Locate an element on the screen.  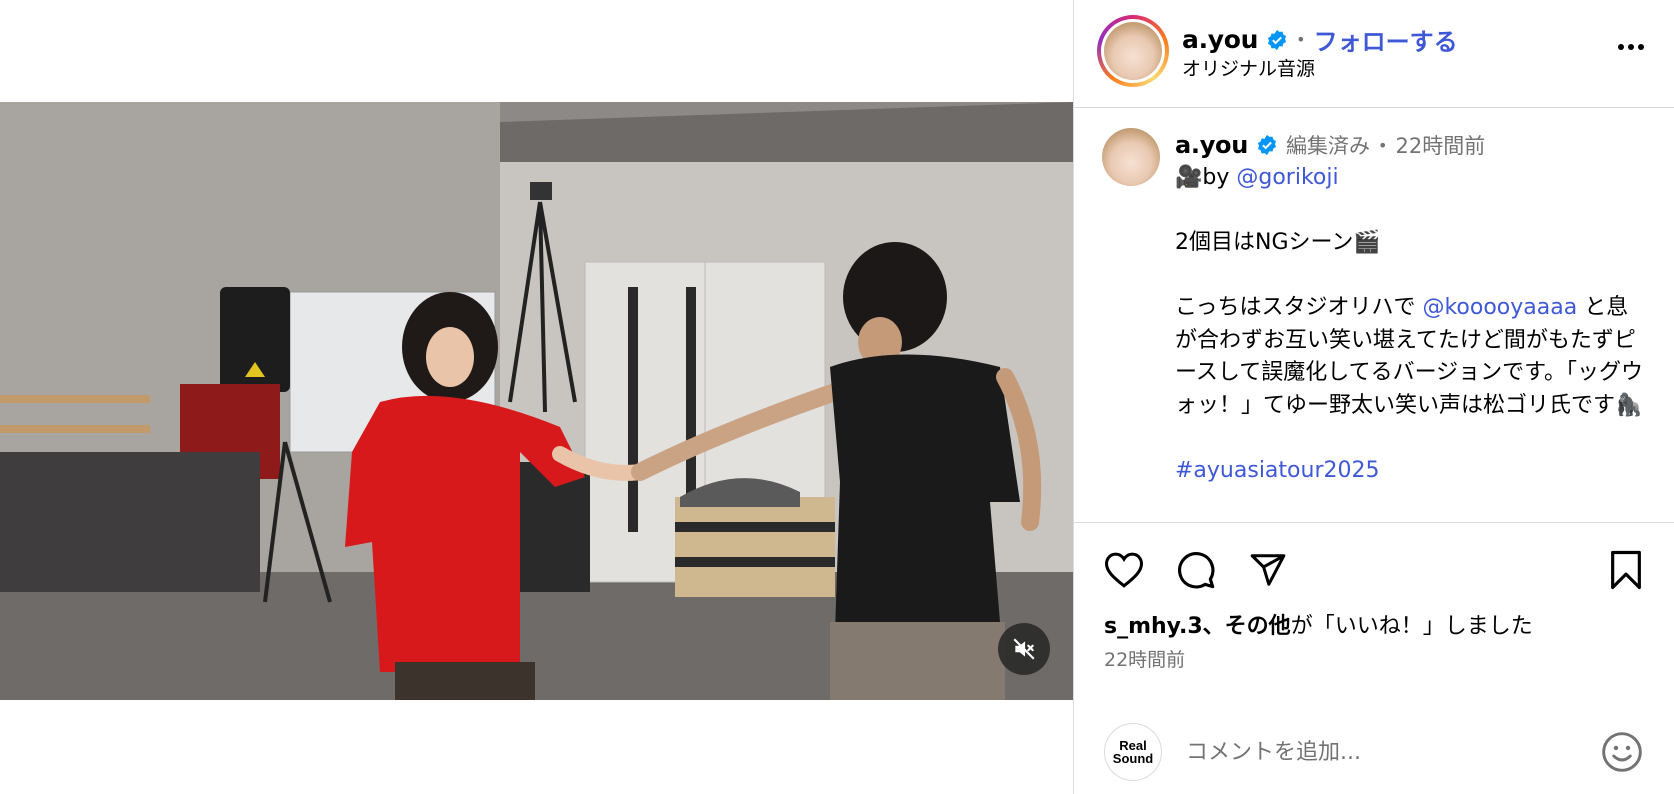
likes-others: 、その他 is located at coordinates (1247, 626).